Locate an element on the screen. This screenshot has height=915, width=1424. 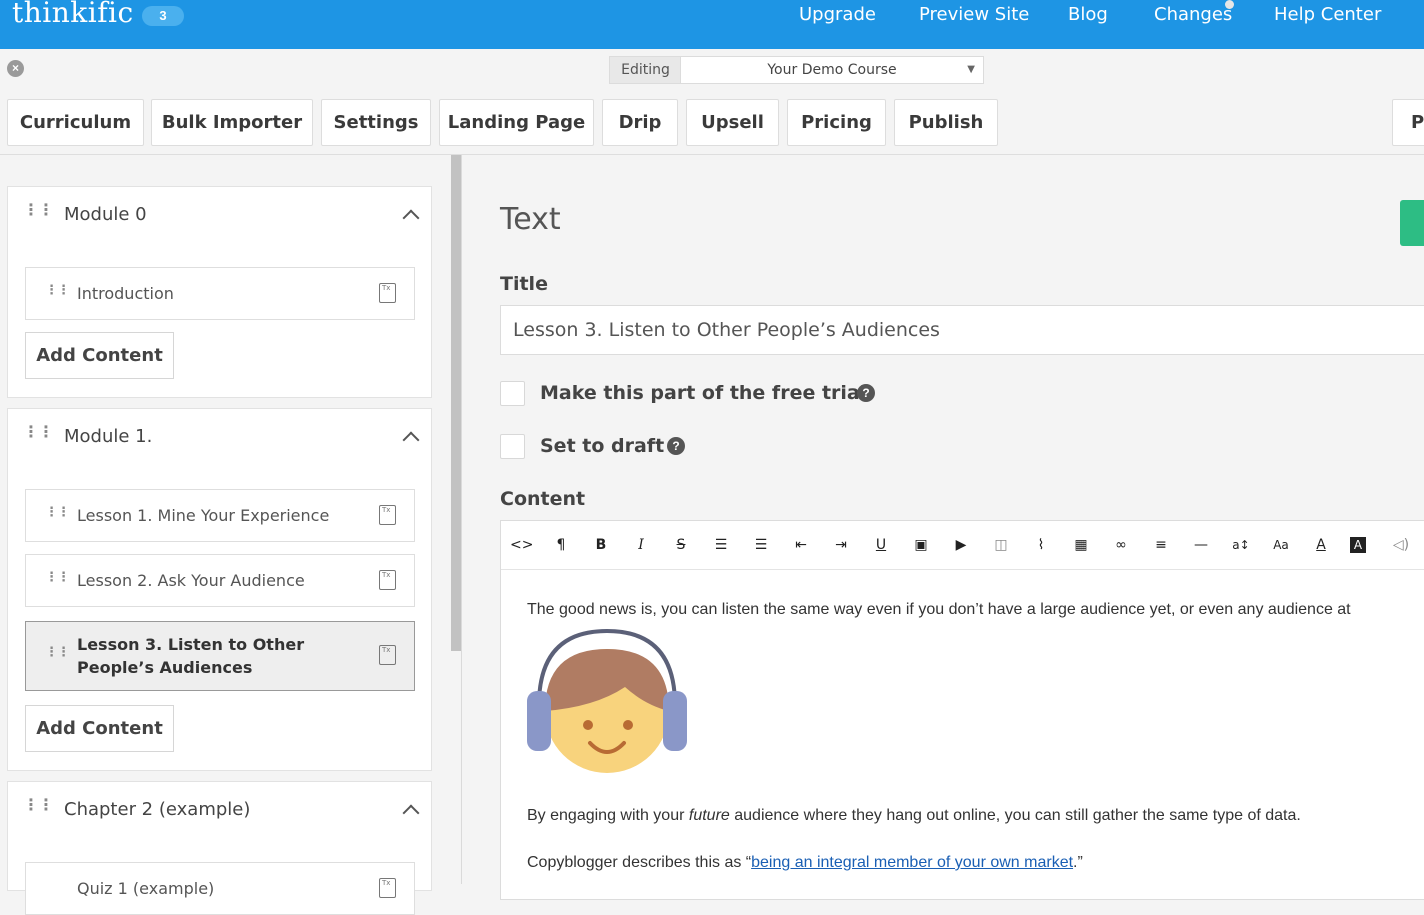
underline-icon: U is located at coordinates (881, 545).